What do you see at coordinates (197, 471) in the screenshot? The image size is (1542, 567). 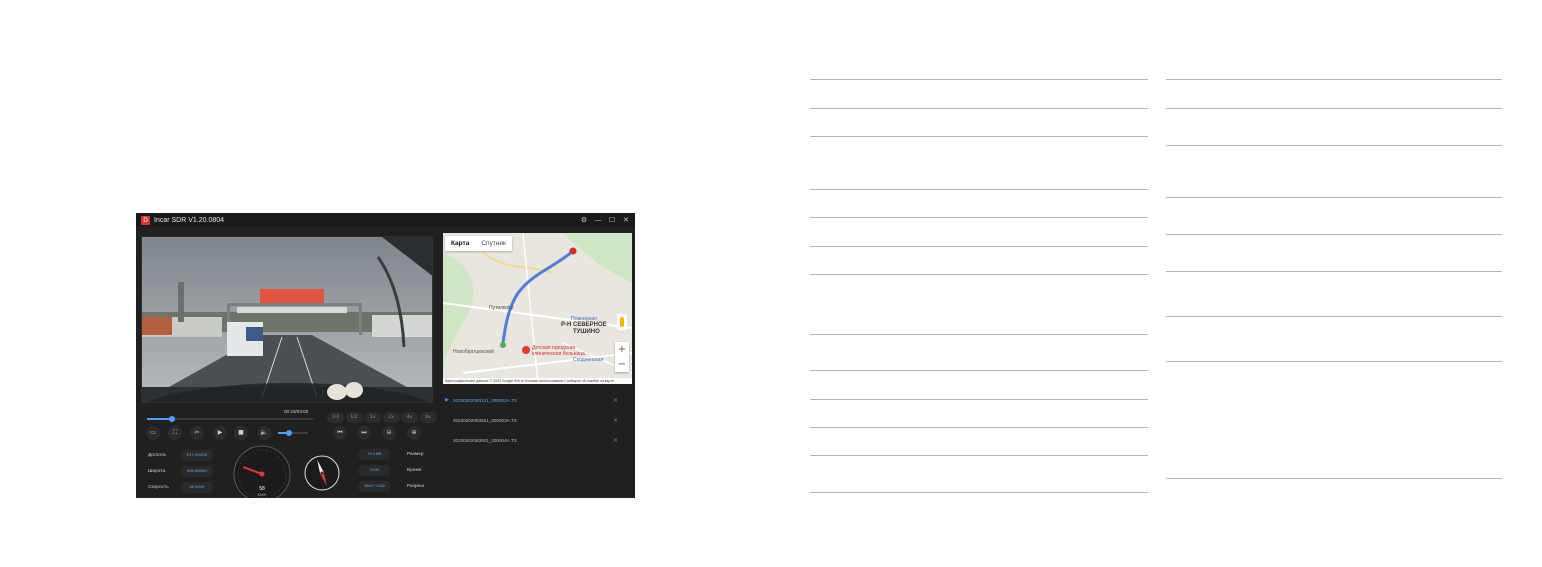 I see `latitude-value: N55.890661` at bounding box center [197, 471].